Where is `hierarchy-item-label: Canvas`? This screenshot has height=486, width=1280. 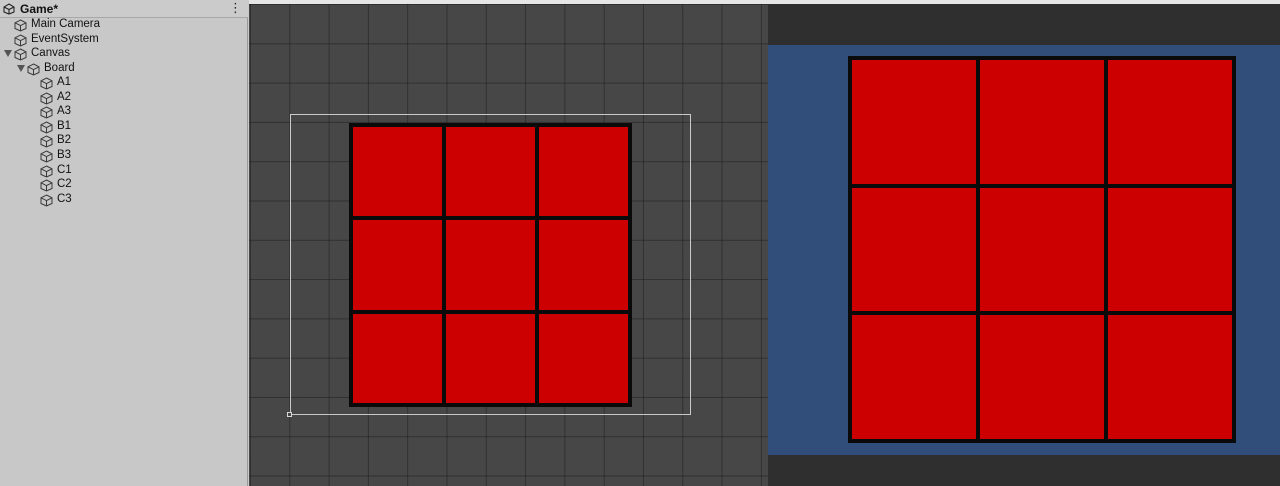 hierarchy-item-label: Canvas is located at coordinates (50, 53).